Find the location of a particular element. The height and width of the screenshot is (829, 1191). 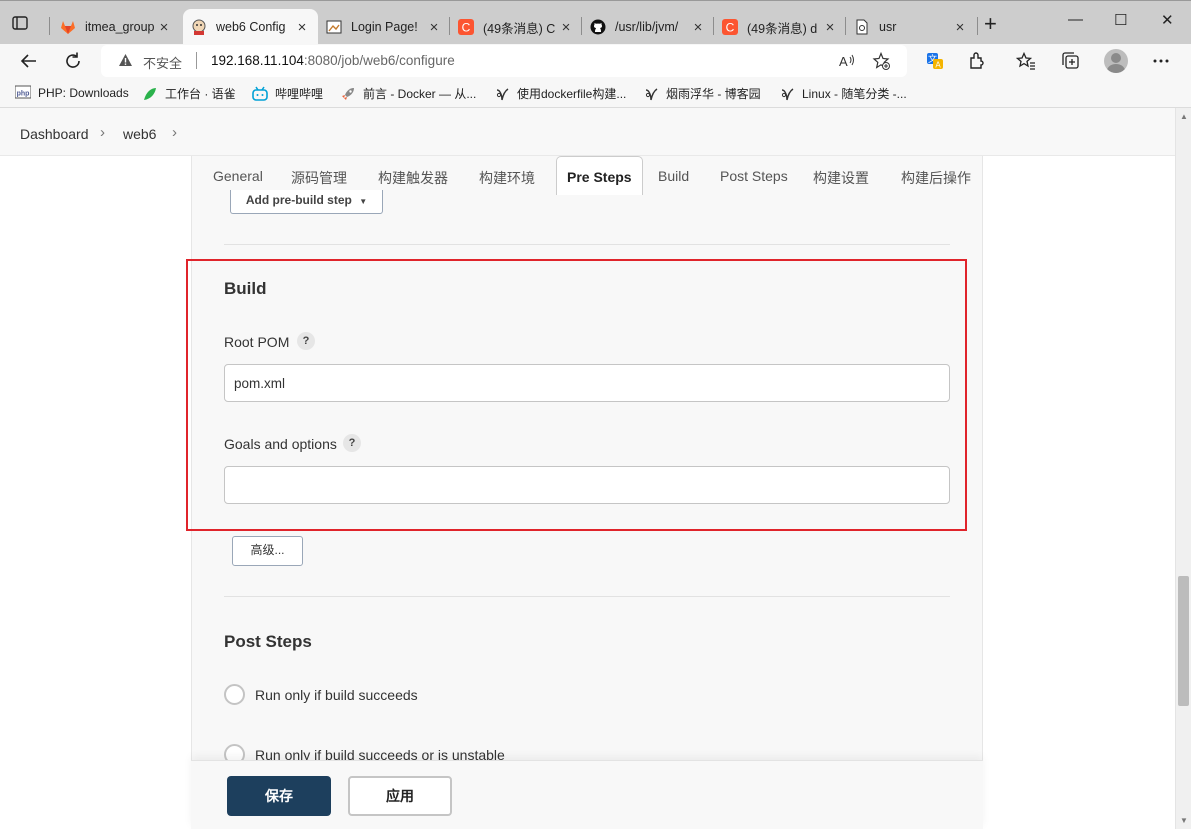

browser-tab-usr: usr × is located at coordinates (911, 27).